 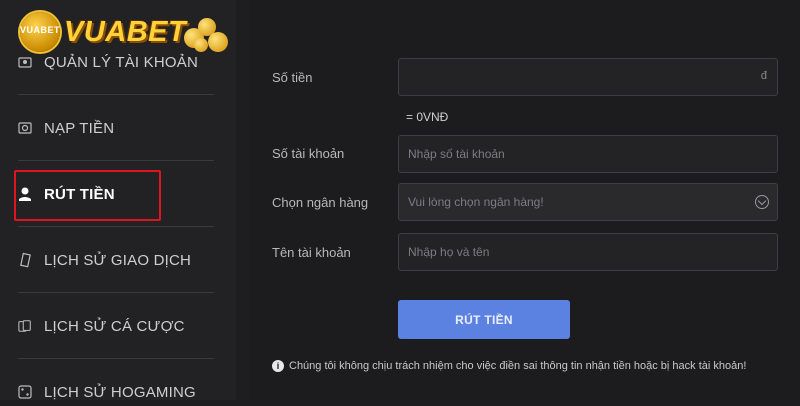 What do you see at coordinates (320, 202) in the screenshot?
I see `bank-label: Chọn ngân hàng` at bounding box center [320, 202].